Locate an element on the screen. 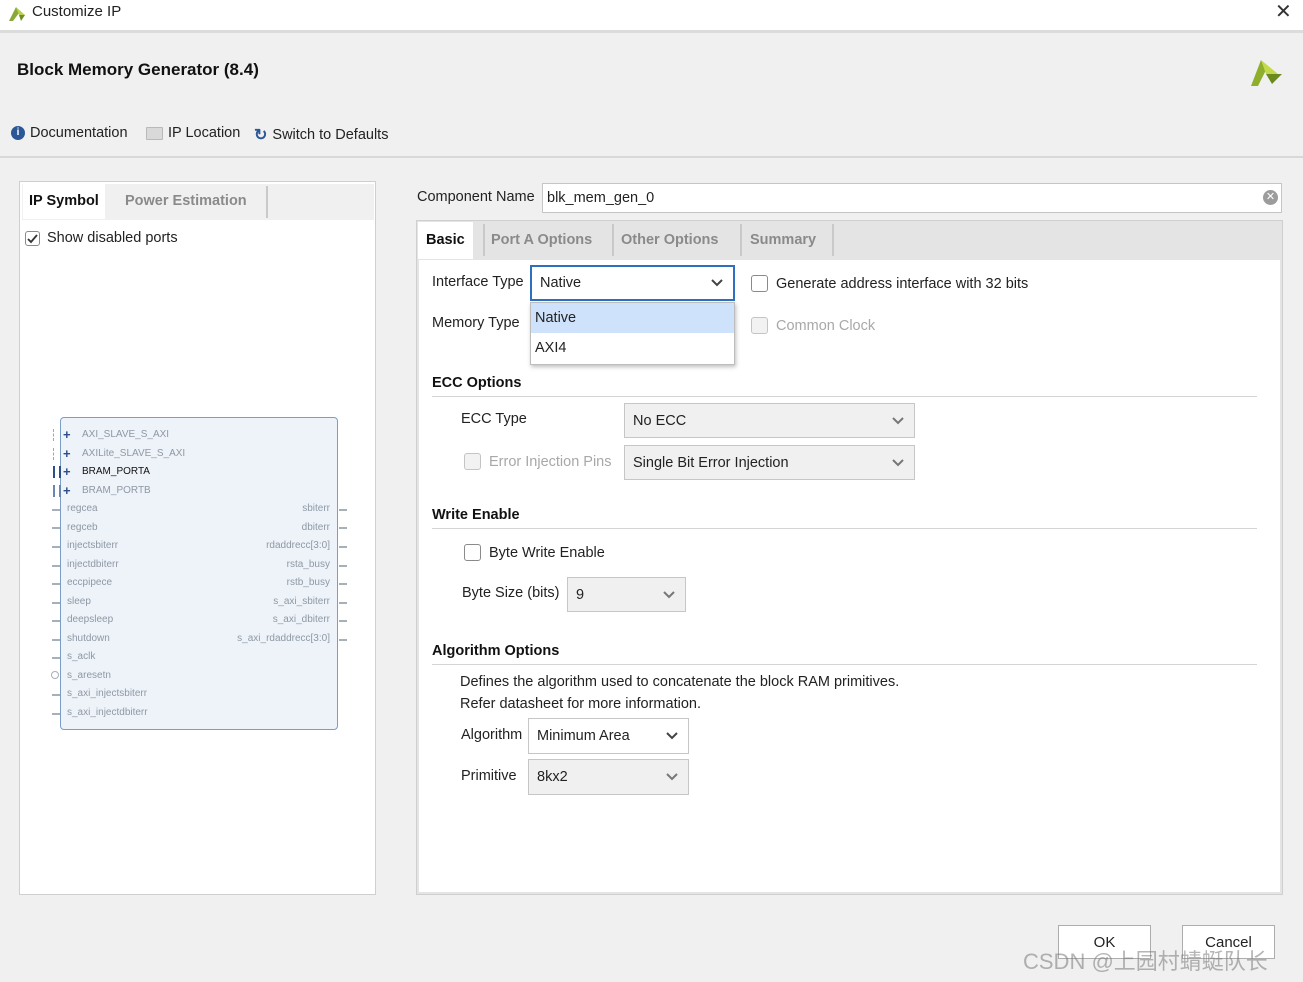 The image size is (1303, 982). port-label: deepsleep is located at coordinates (90, 619).